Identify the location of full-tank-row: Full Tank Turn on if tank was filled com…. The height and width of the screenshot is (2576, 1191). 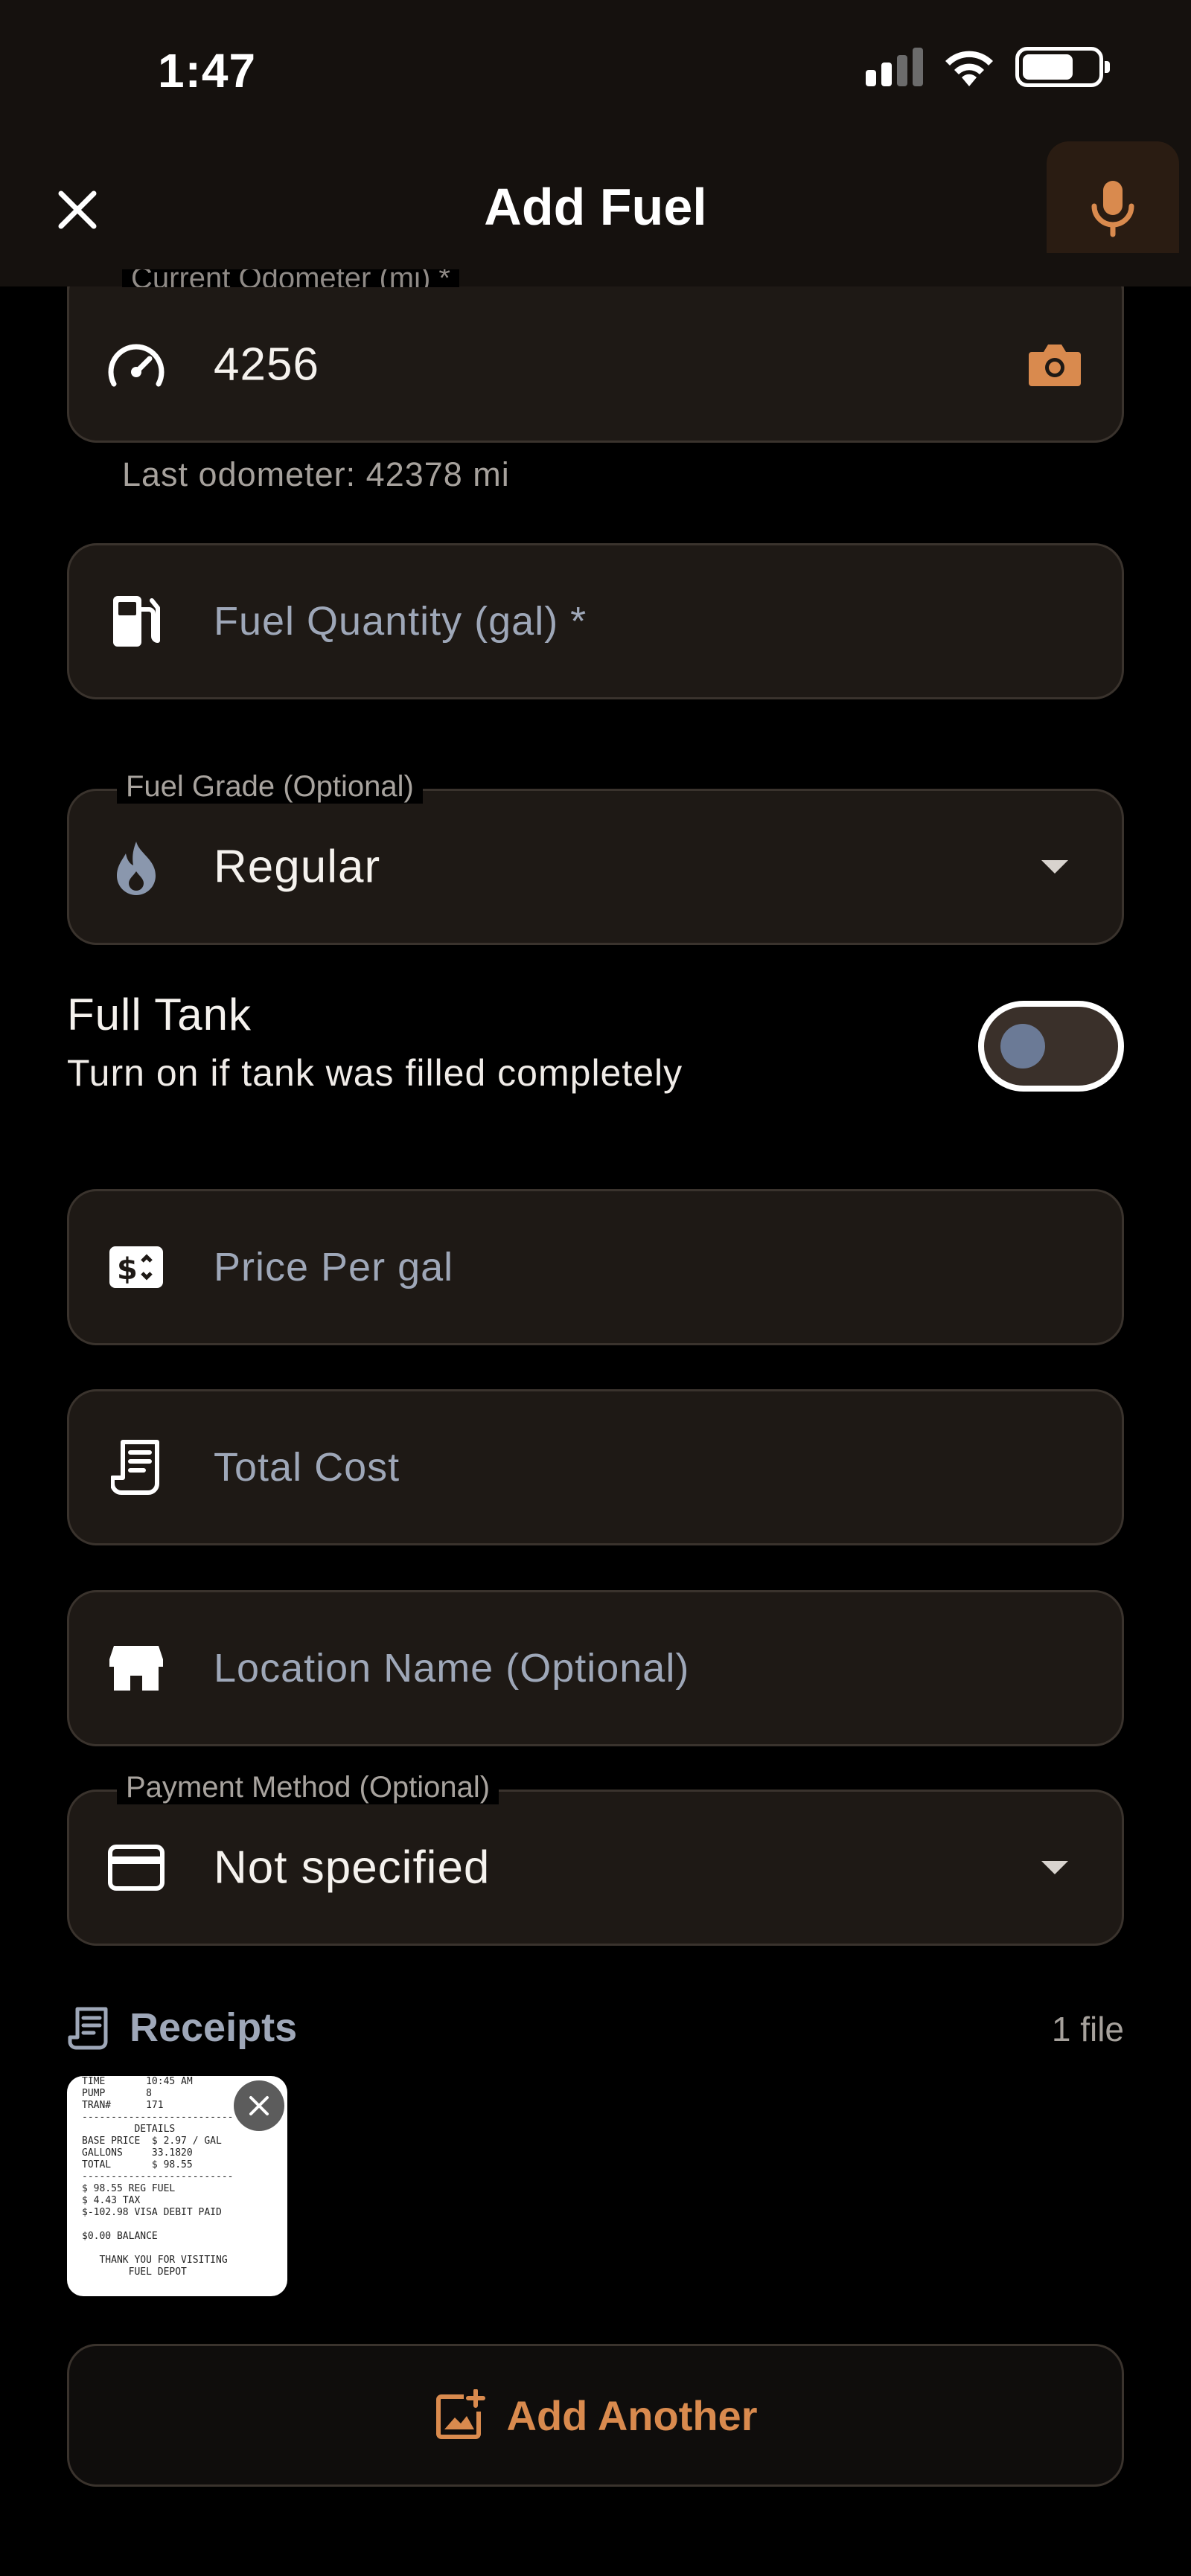
(595, 1045).